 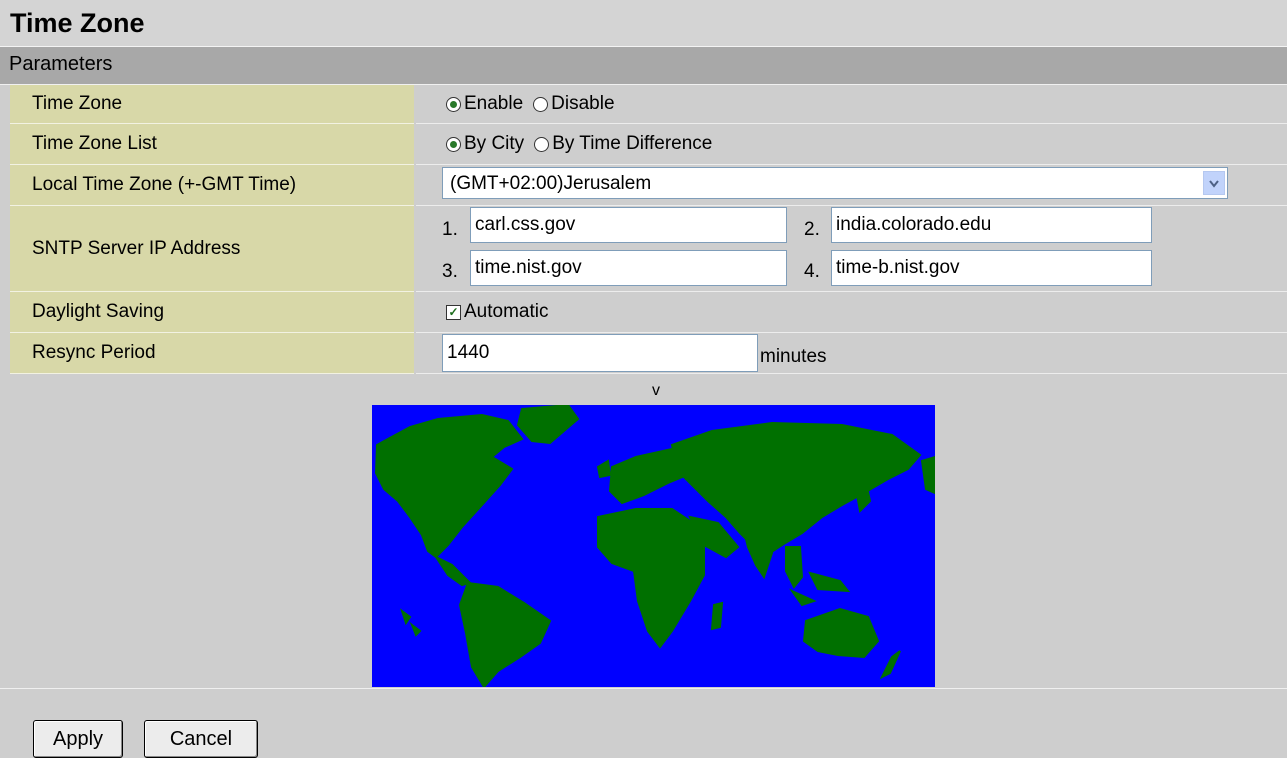 I want to click on resync-period-value: 1440, so click(x=468, y=352).